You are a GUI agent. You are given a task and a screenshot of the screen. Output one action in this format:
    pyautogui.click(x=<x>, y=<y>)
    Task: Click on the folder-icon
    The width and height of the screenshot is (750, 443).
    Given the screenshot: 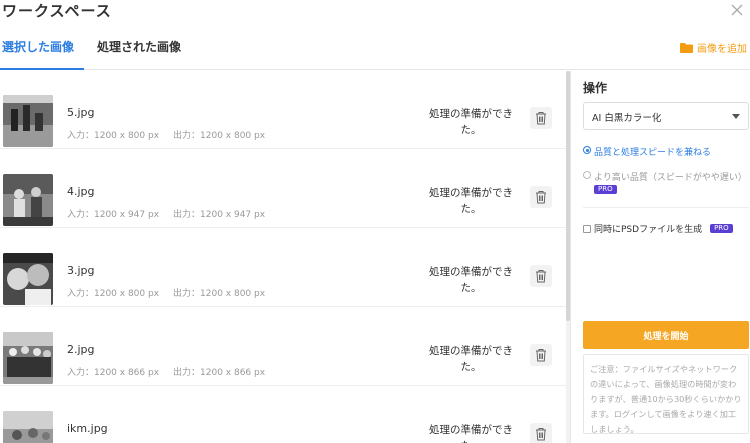 What is the action you would take?
    pyautogui.click(x=686, y=47)
    